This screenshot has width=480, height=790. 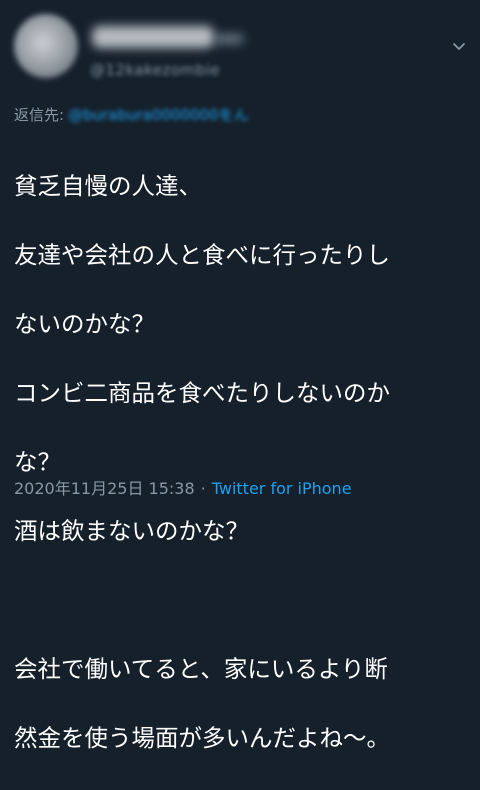 I want to click on avatar, so click(x=46, y=46).